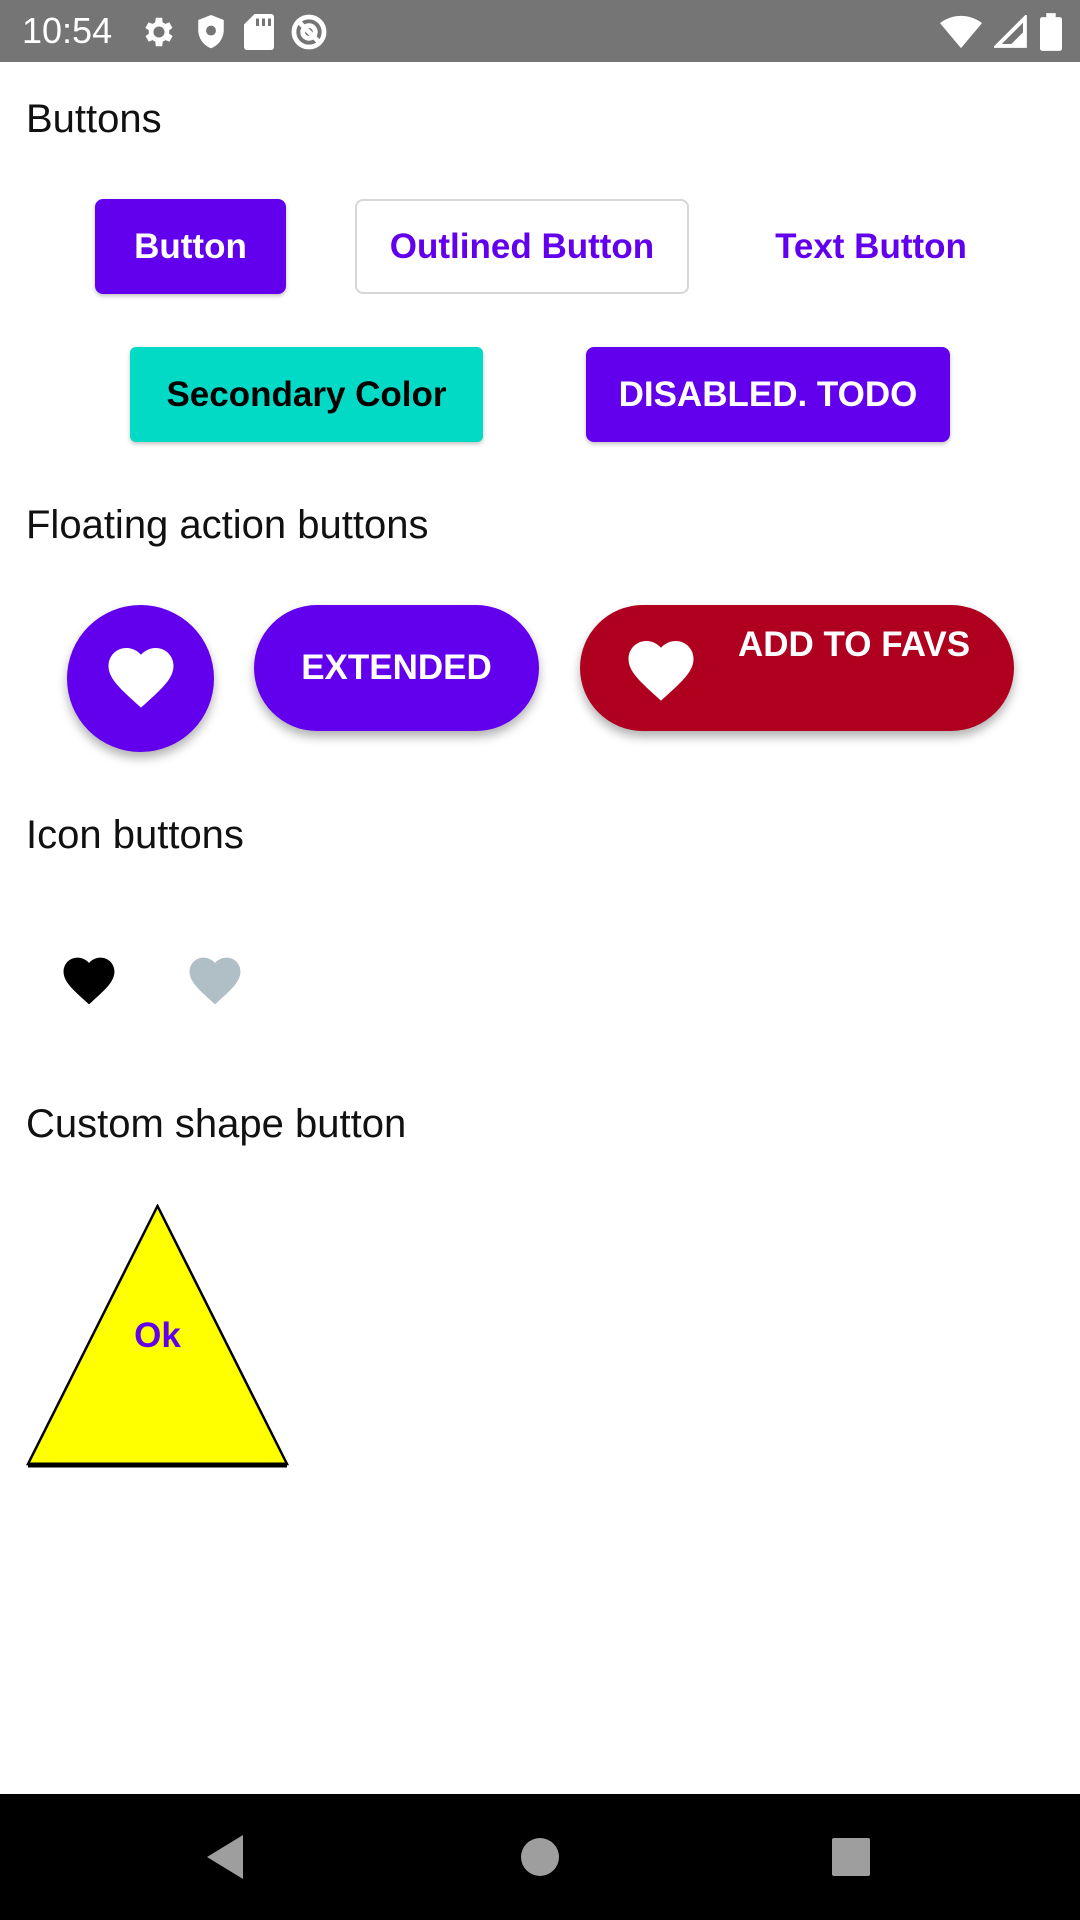 Image resolution: width=1080 pixels, height=1920 pixels. I want to click on status-time: 10:54, so click(67, 30).